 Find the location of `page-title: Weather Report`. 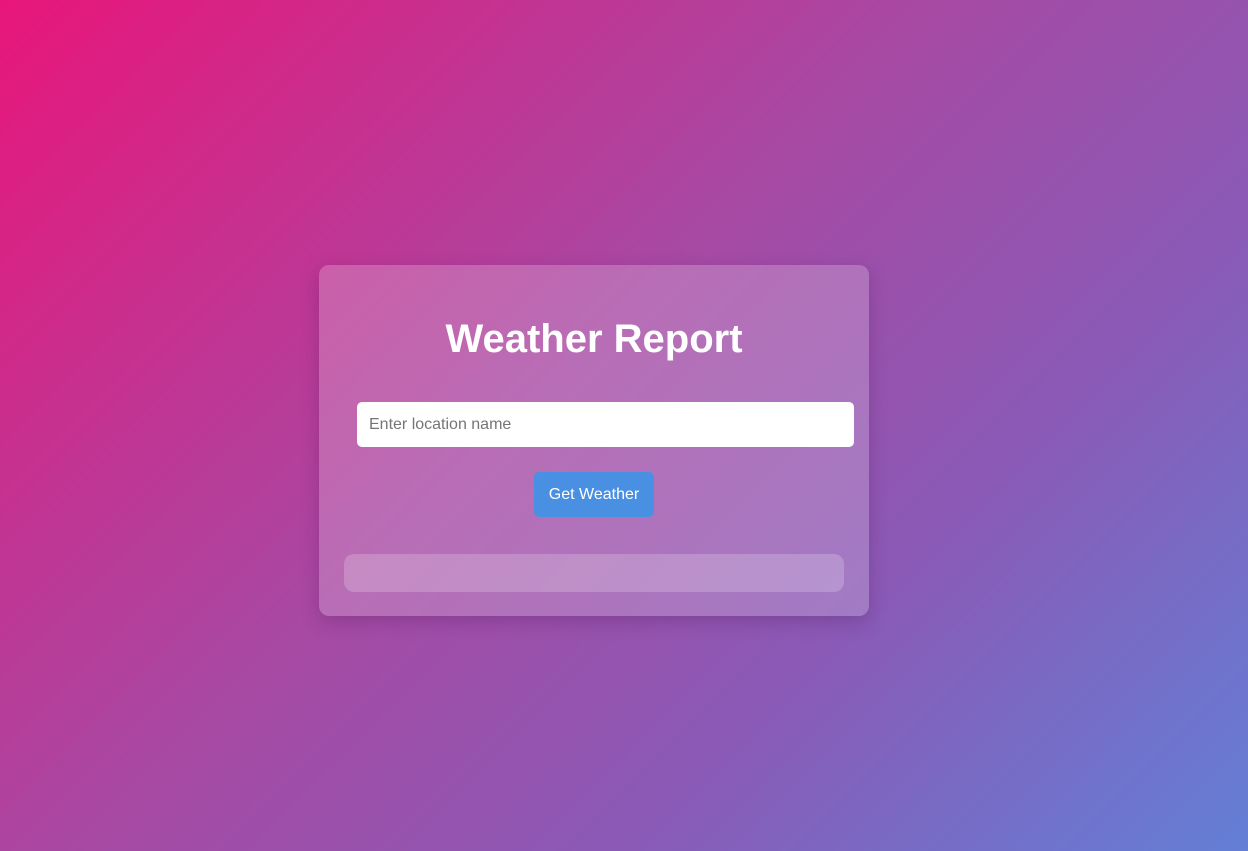

page-title: Weather Report is located at coordinates (594, 339).